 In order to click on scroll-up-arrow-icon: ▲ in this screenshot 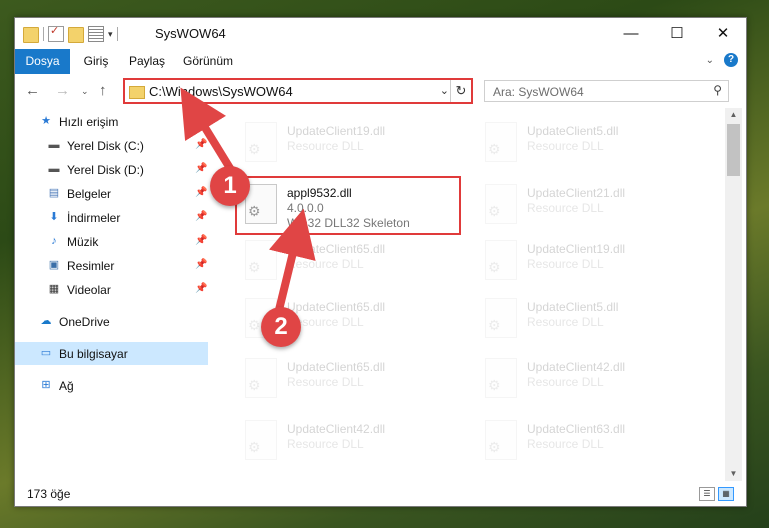, I will do `click(733, 115)`.